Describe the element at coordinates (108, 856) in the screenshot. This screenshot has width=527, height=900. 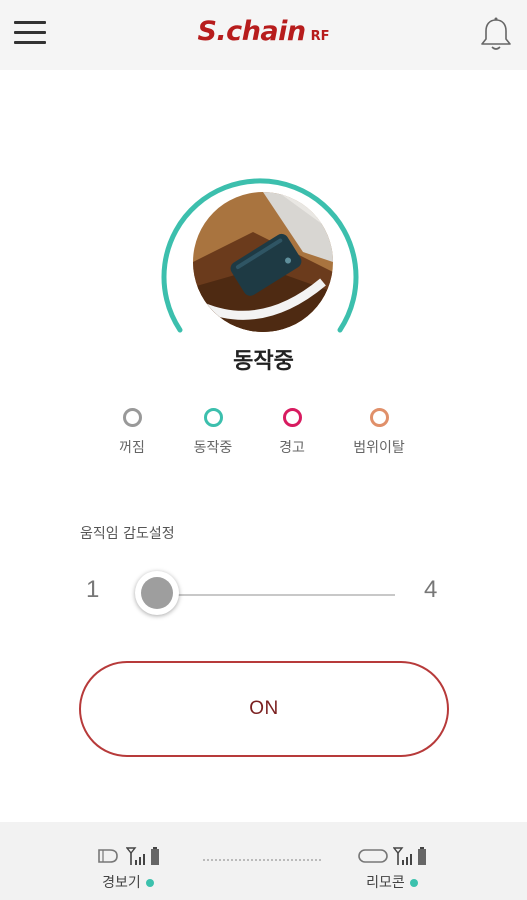
I see `alarm-device-icon` at that location.